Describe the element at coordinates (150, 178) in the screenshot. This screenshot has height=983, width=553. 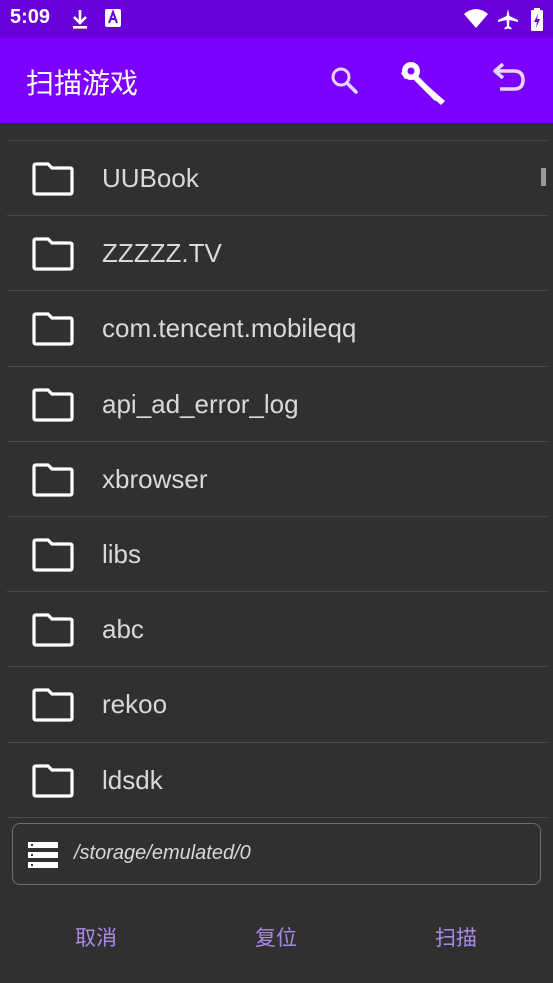
I see `folder-name: UUBook` at that location.